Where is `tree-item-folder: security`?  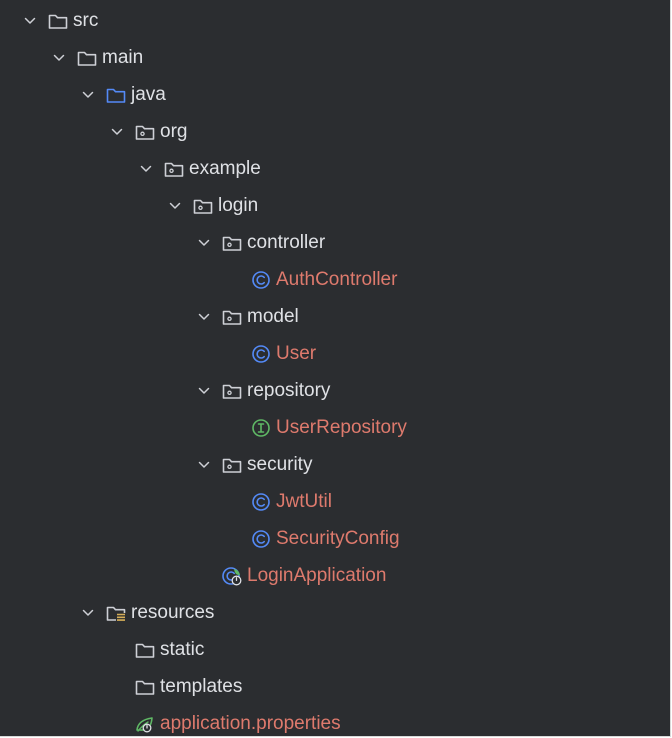
tree-item-folder: security is located at coordinates (335, 464).